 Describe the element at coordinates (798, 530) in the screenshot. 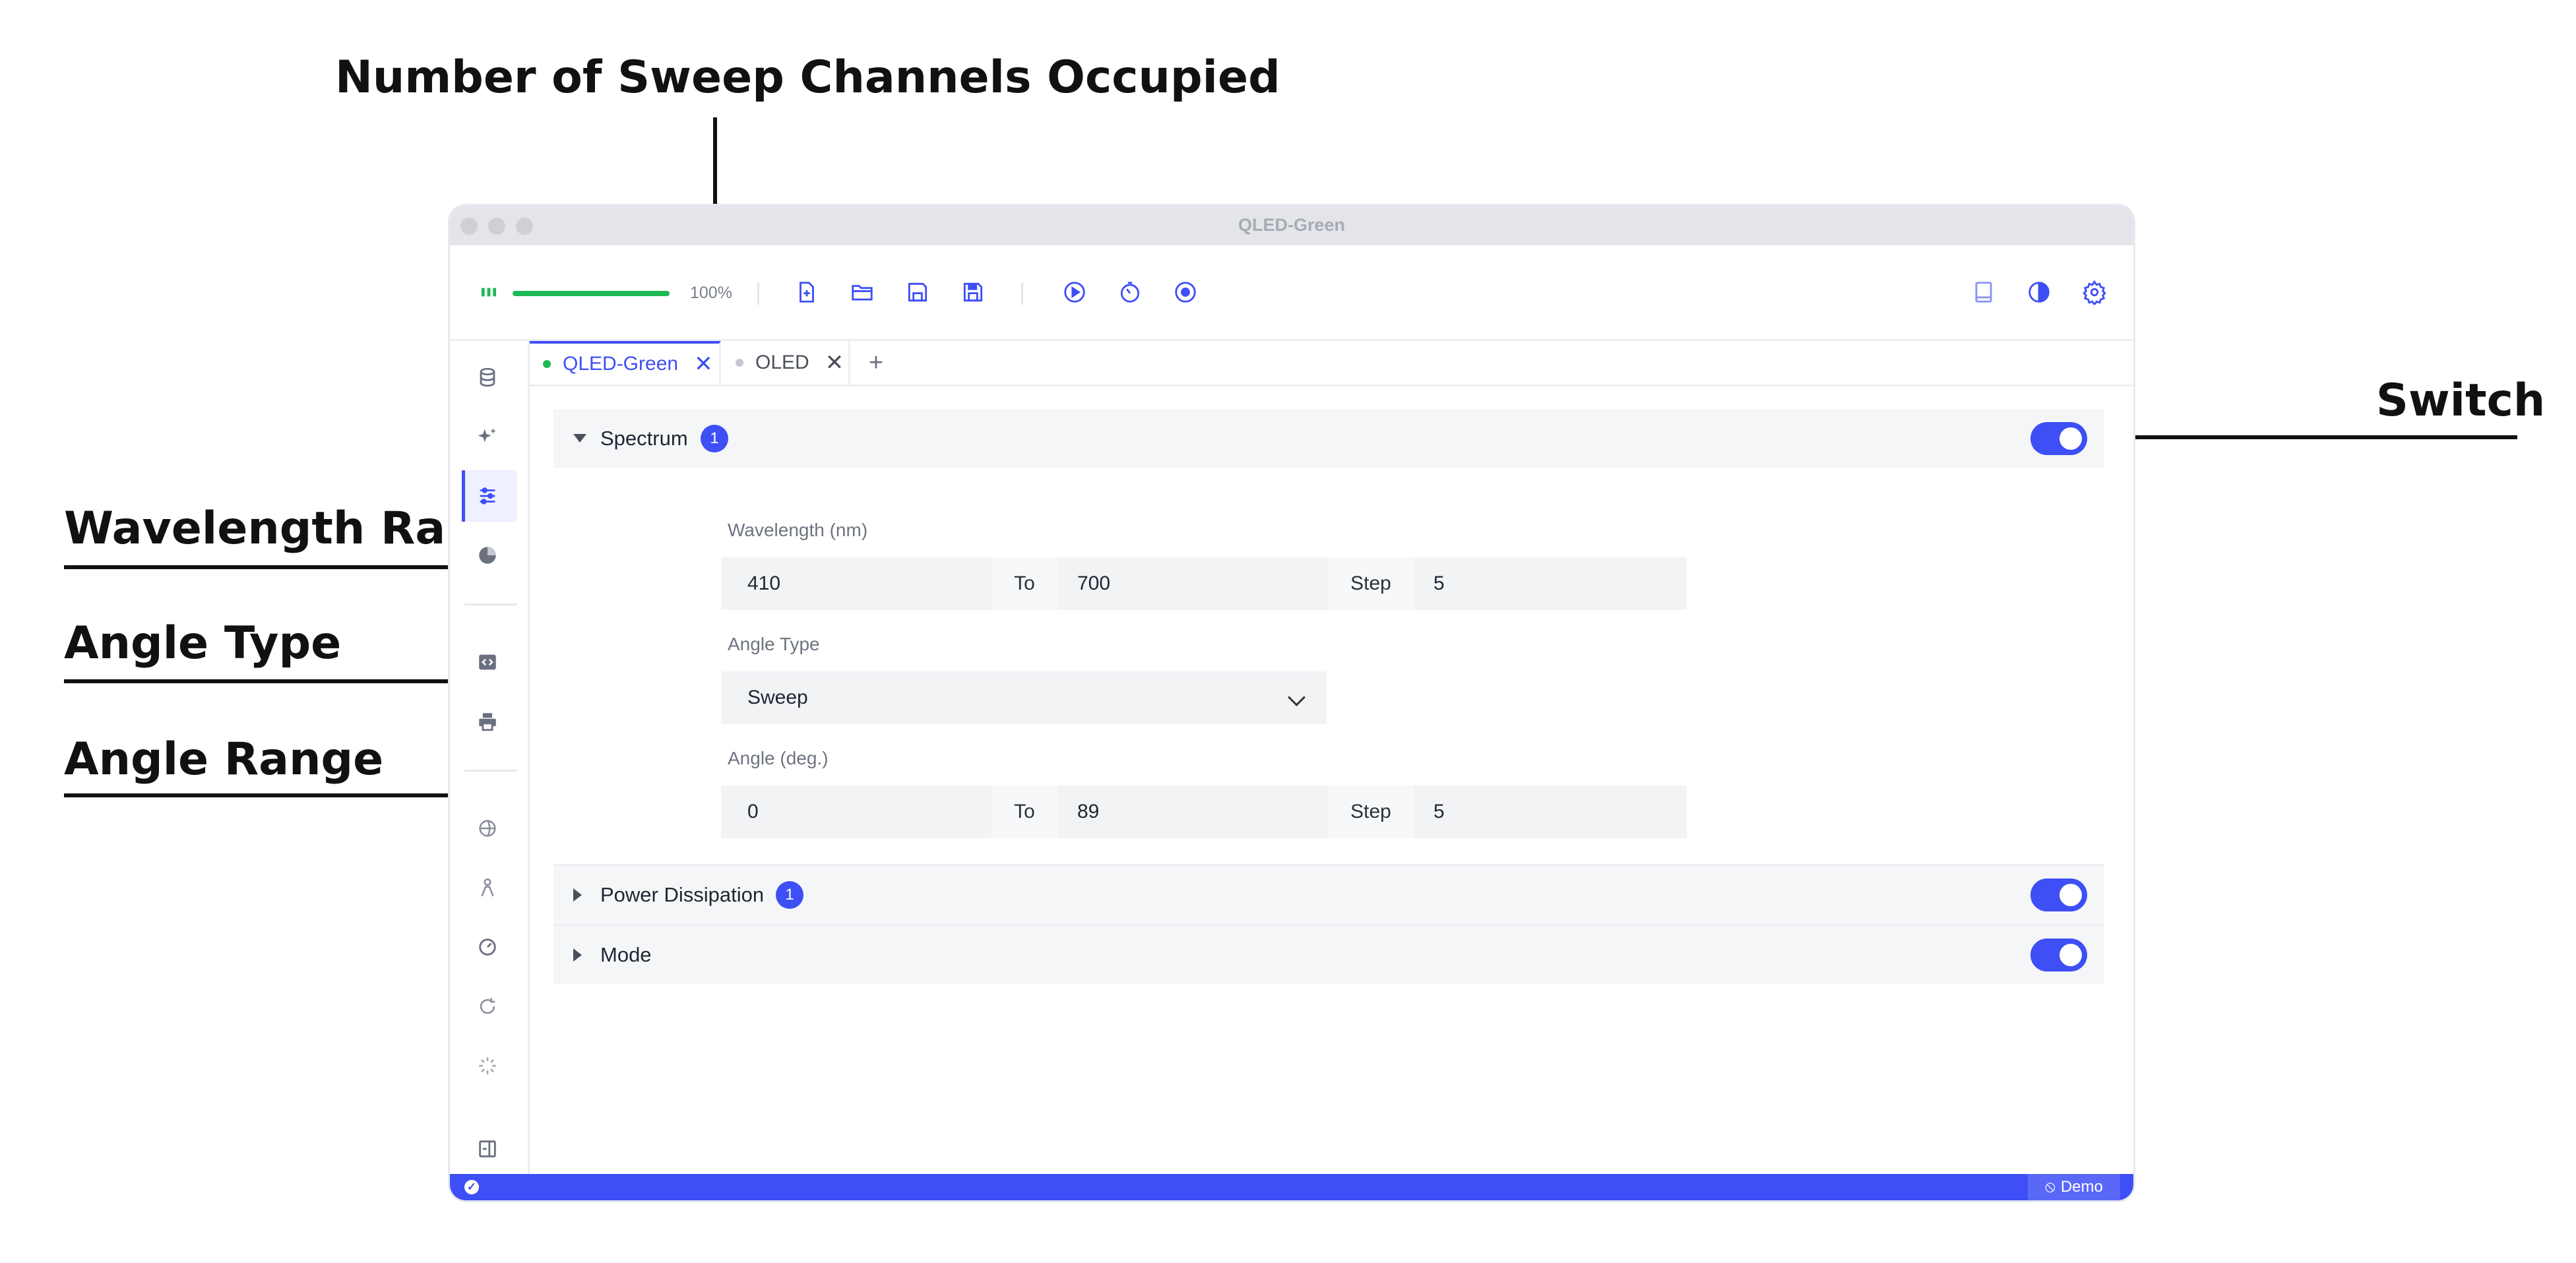

I see `wavelength-label: Wavelength (nm)` at that location.